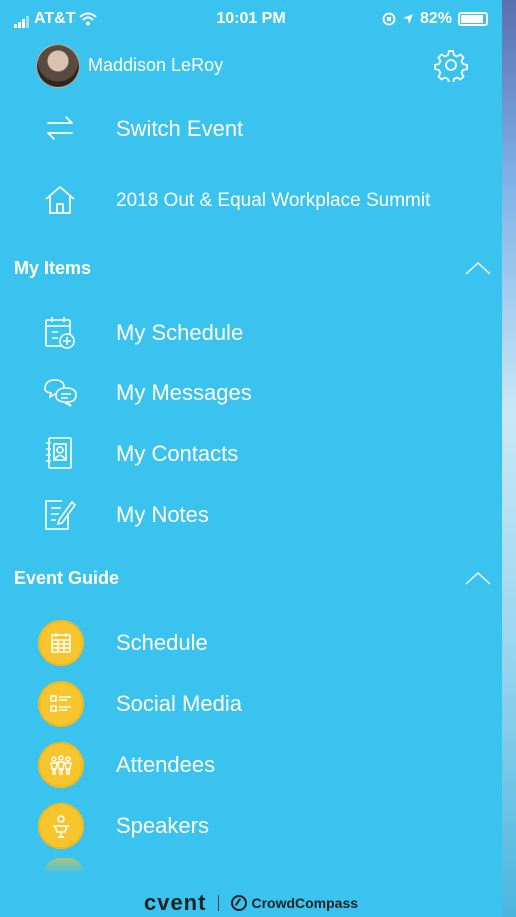 The width and height of the screenshot is (516, 917). I want to click on switch-event-label: Switch Event, so click(180, 128).